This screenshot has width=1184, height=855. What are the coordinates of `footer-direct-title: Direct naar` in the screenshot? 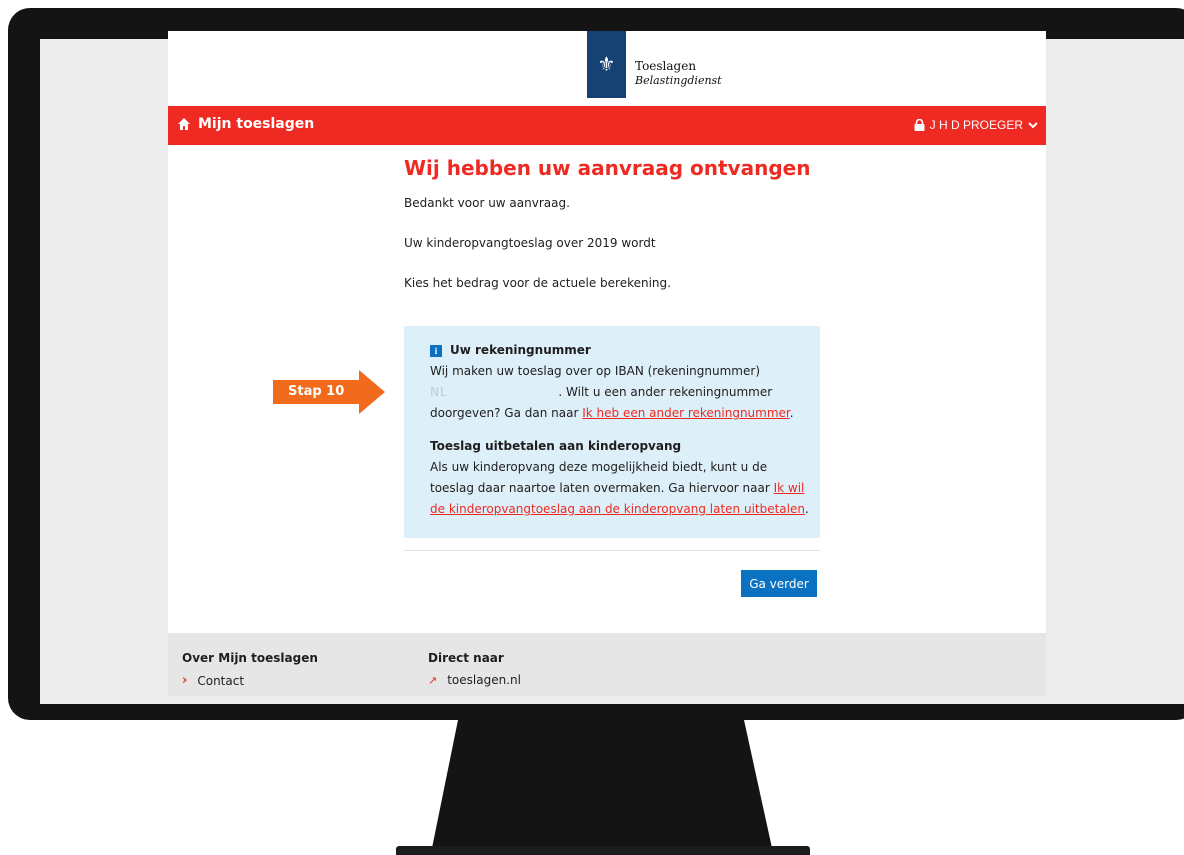 It's located at (466, 658).